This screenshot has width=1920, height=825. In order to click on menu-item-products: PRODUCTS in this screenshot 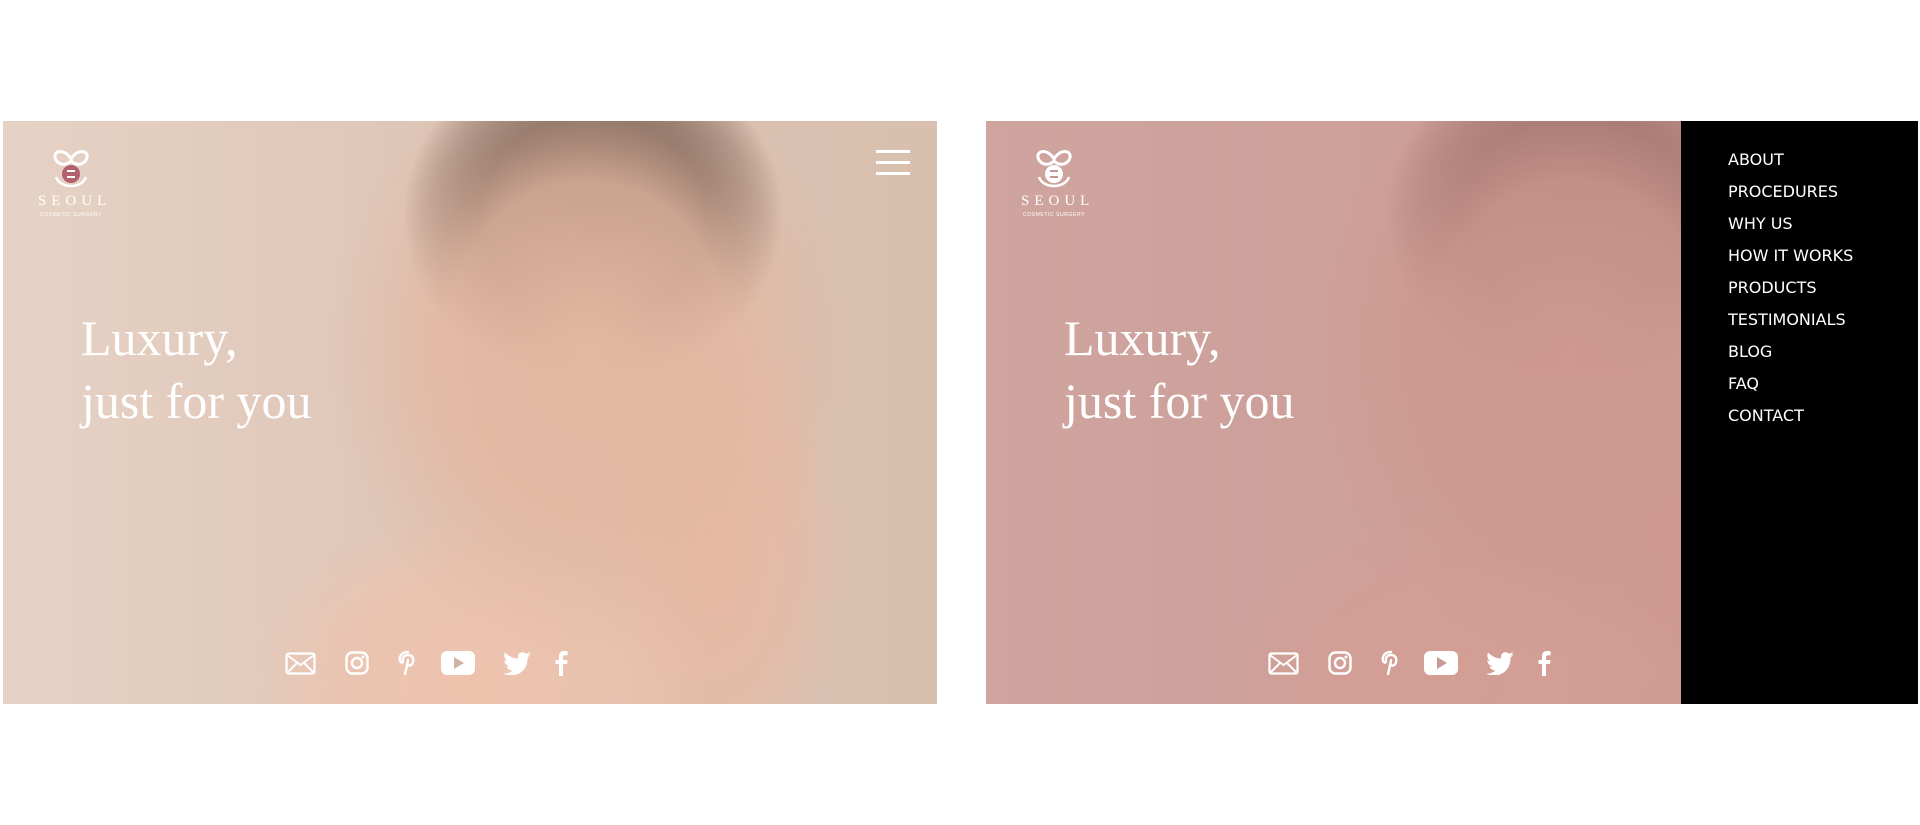, I will do `click(1790, 293)`.